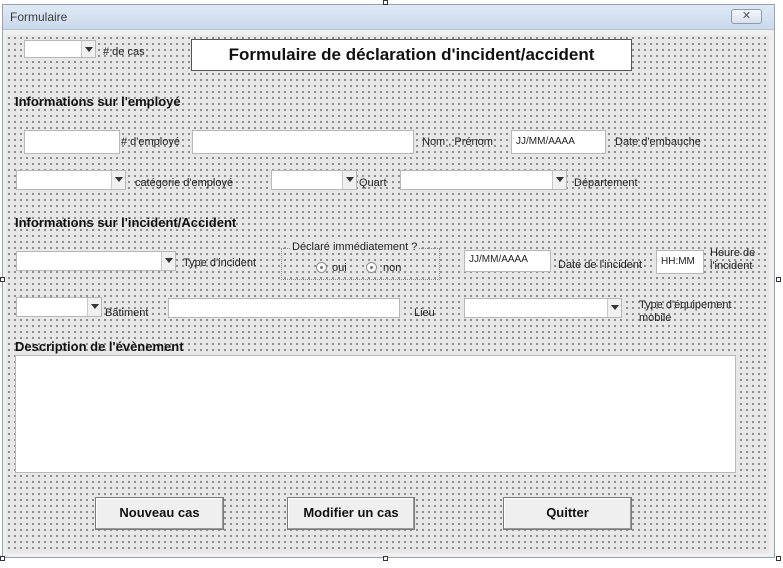 This screenshot has width=783, height=568. Describe the element at coordinates (392, 268) in the screenshot. I see `radio-no-label: non` at that location.